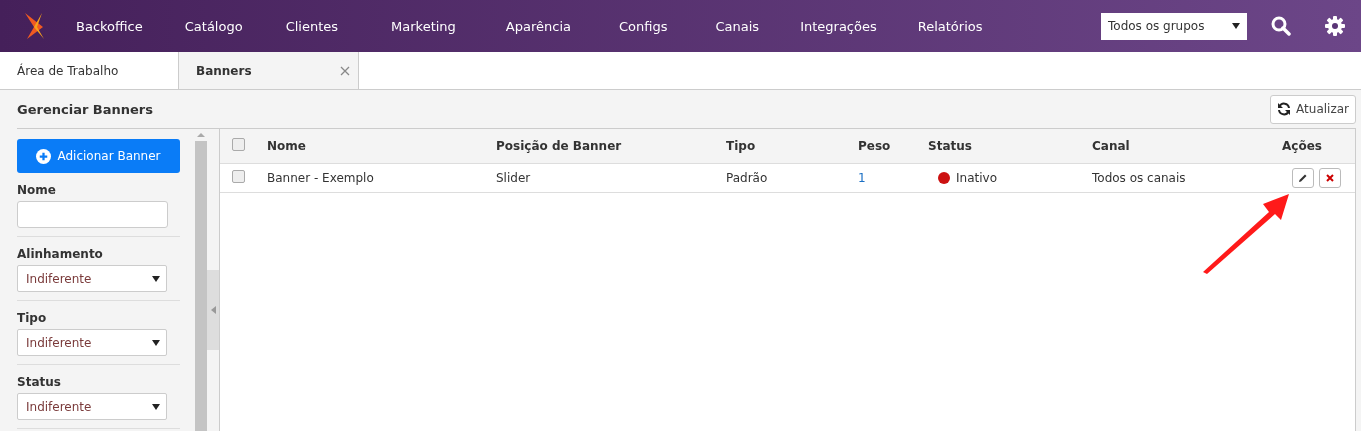 The width and height of the screenshot is (1361, 431). Describe the element at coordinates (60, 254) in the screenshot. I see `filter-label: Alinhamento` at that location.